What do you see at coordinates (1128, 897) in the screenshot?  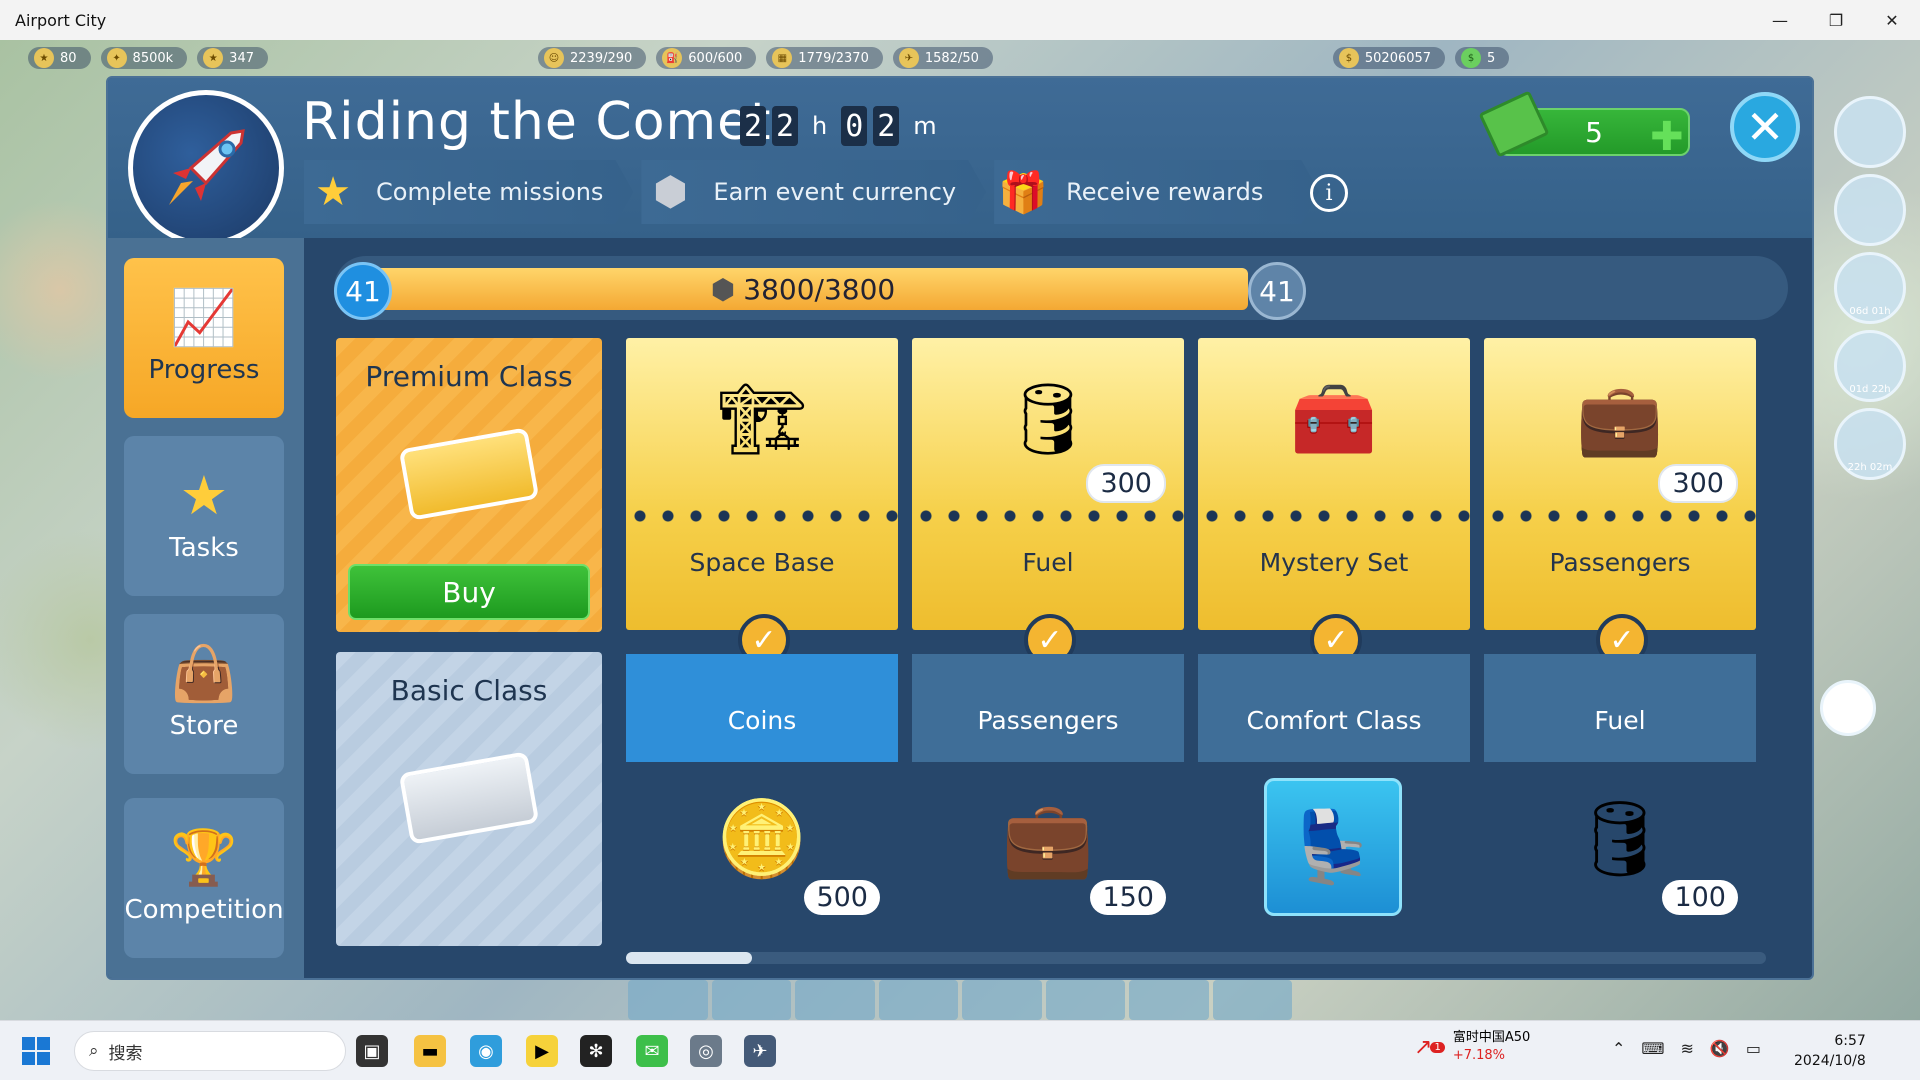 I see `reward-qty: 150` at bounding box center [1128, 897].